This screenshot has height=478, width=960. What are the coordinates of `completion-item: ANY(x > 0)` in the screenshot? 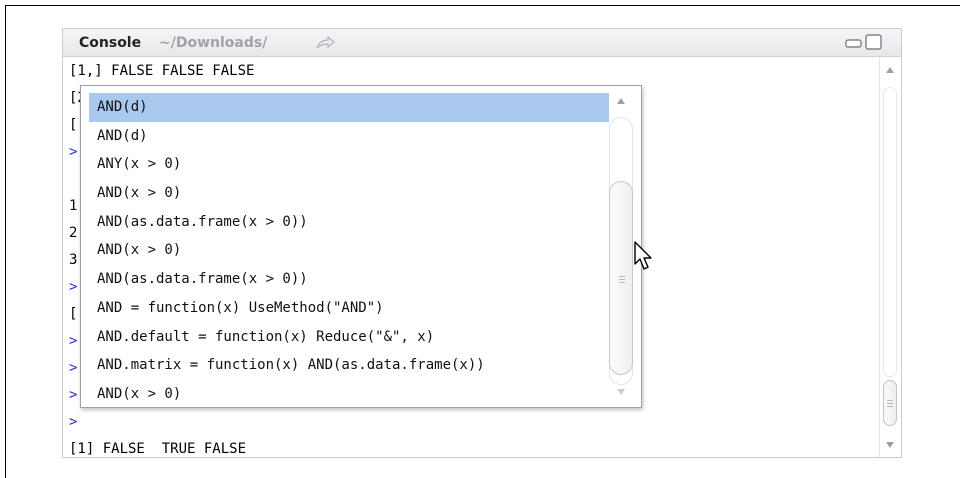 It's located at (349, 164).